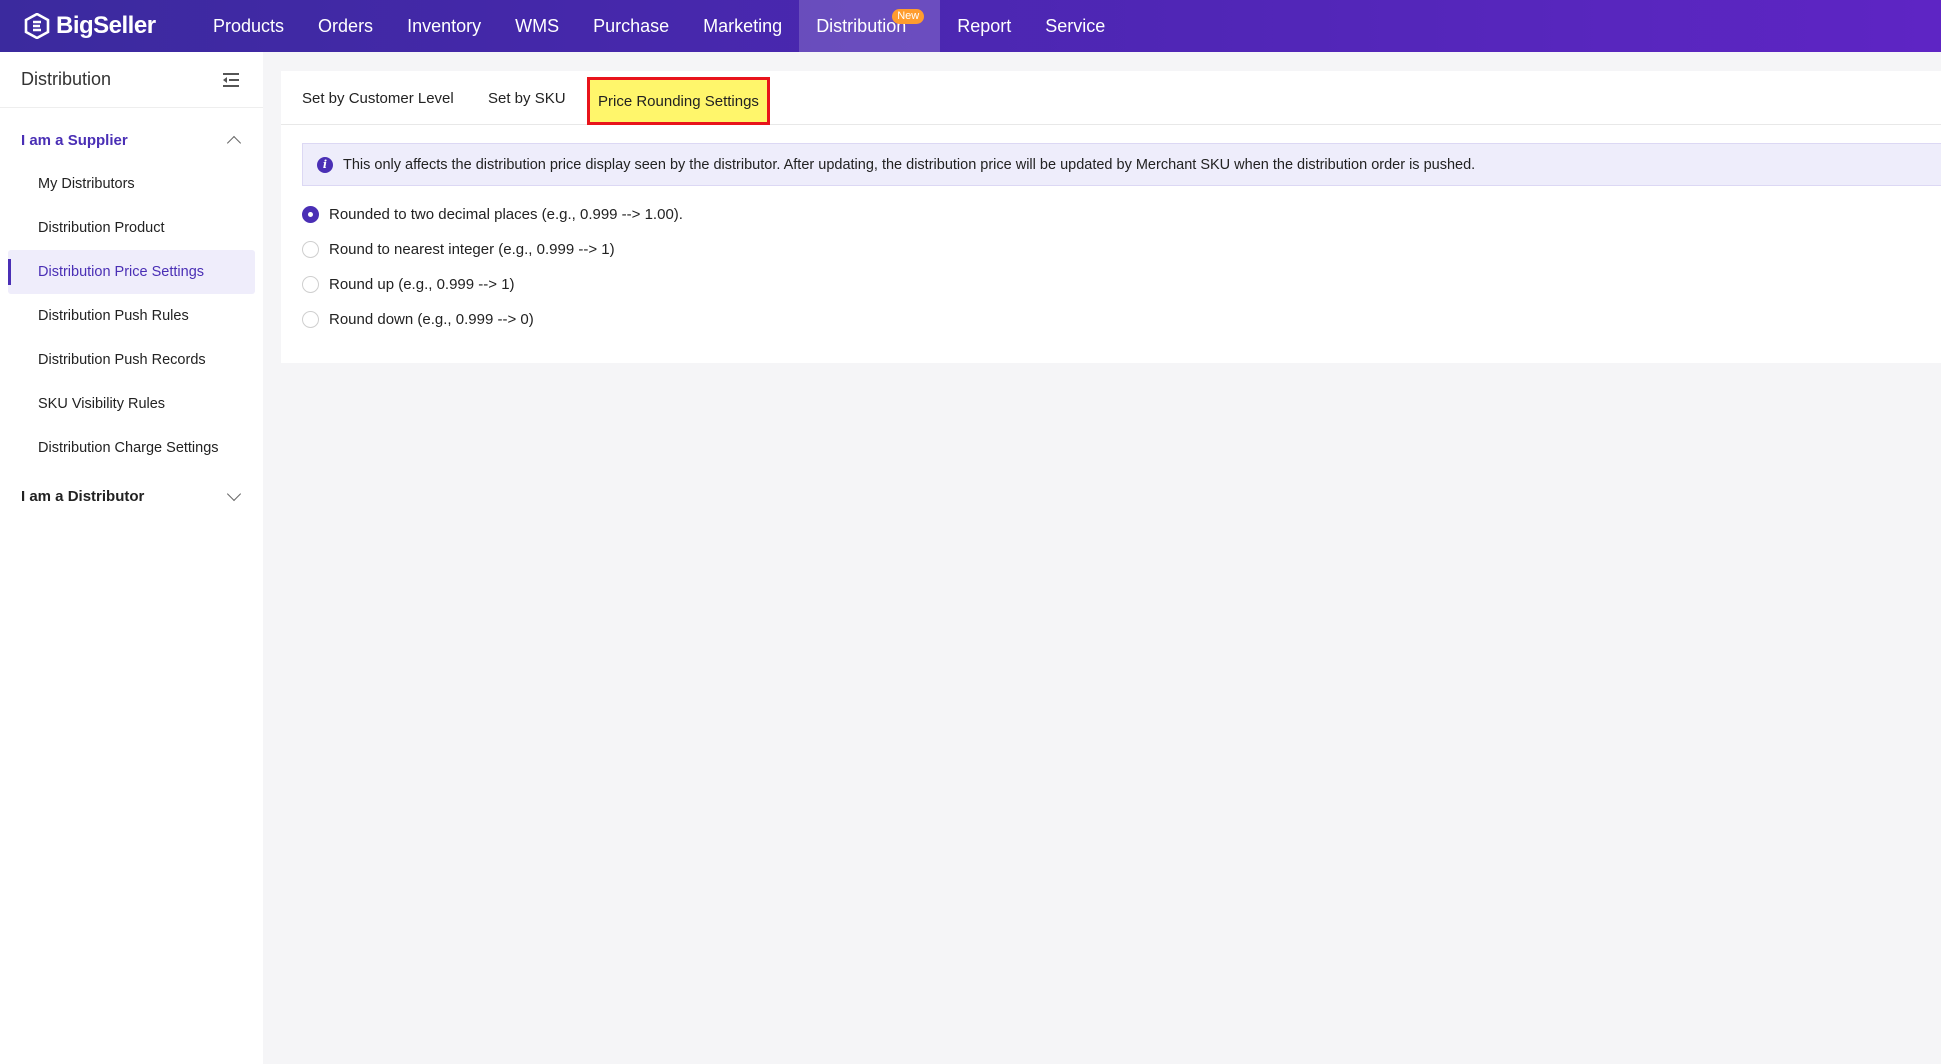 Image resolution: width=1941 pixels, height=1064 pixels. Describe the element at coordinates (74, 140) in the screenshot. I see `group-label: I am a Supplier` at that location.